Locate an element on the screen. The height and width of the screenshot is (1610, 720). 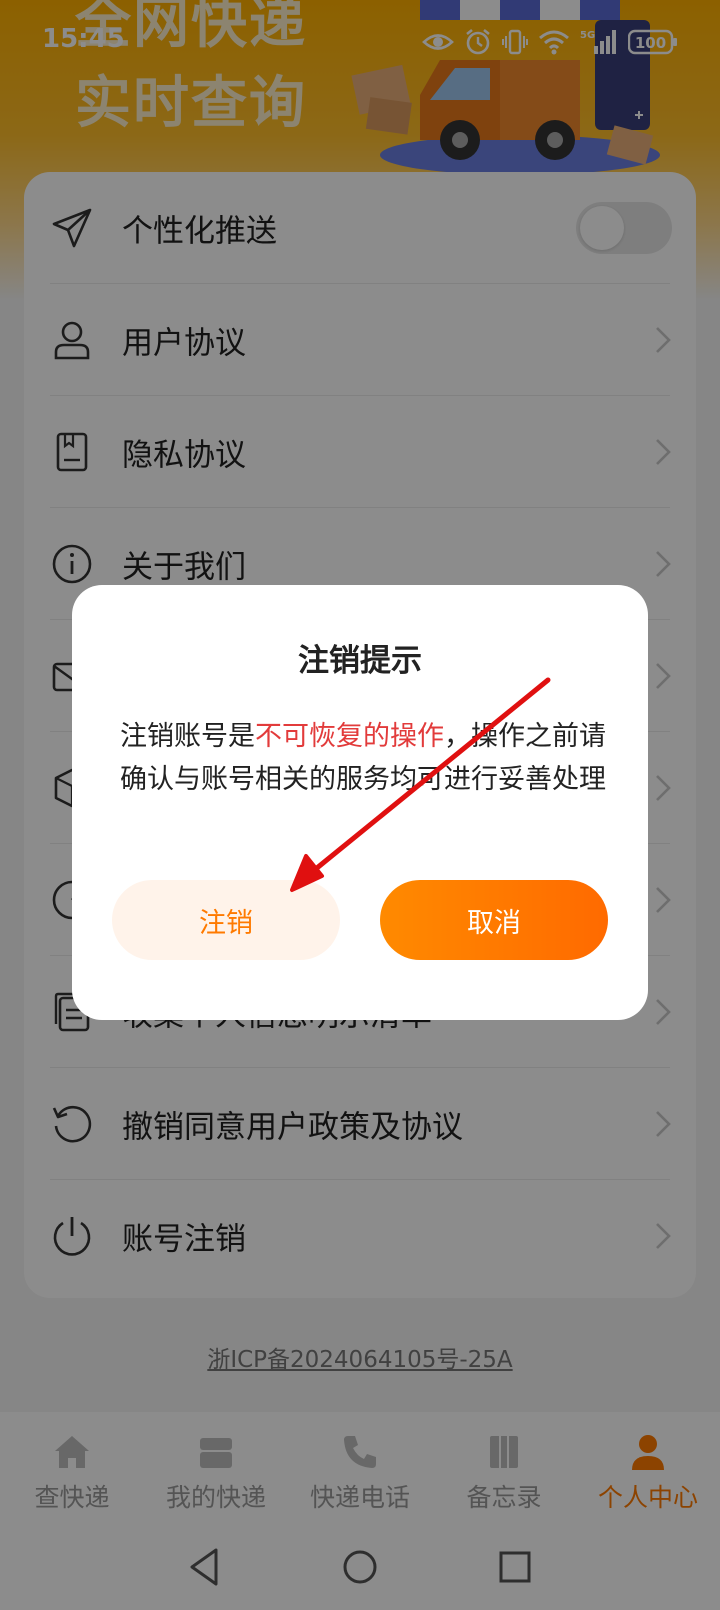
confirm-delete-button: 注销 is located at coordinates (226, 920).